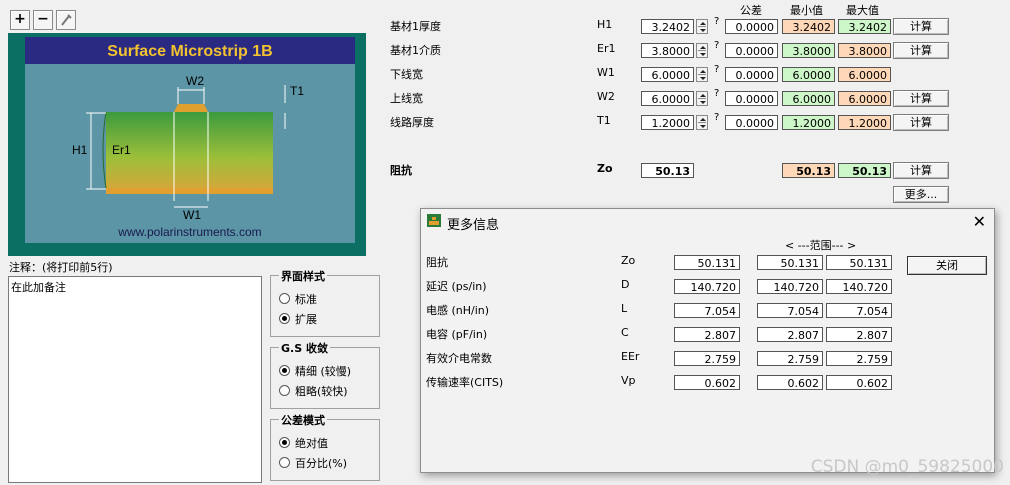  I want to click on w2-tolerance-input: 0.0000, so click(751, 98).